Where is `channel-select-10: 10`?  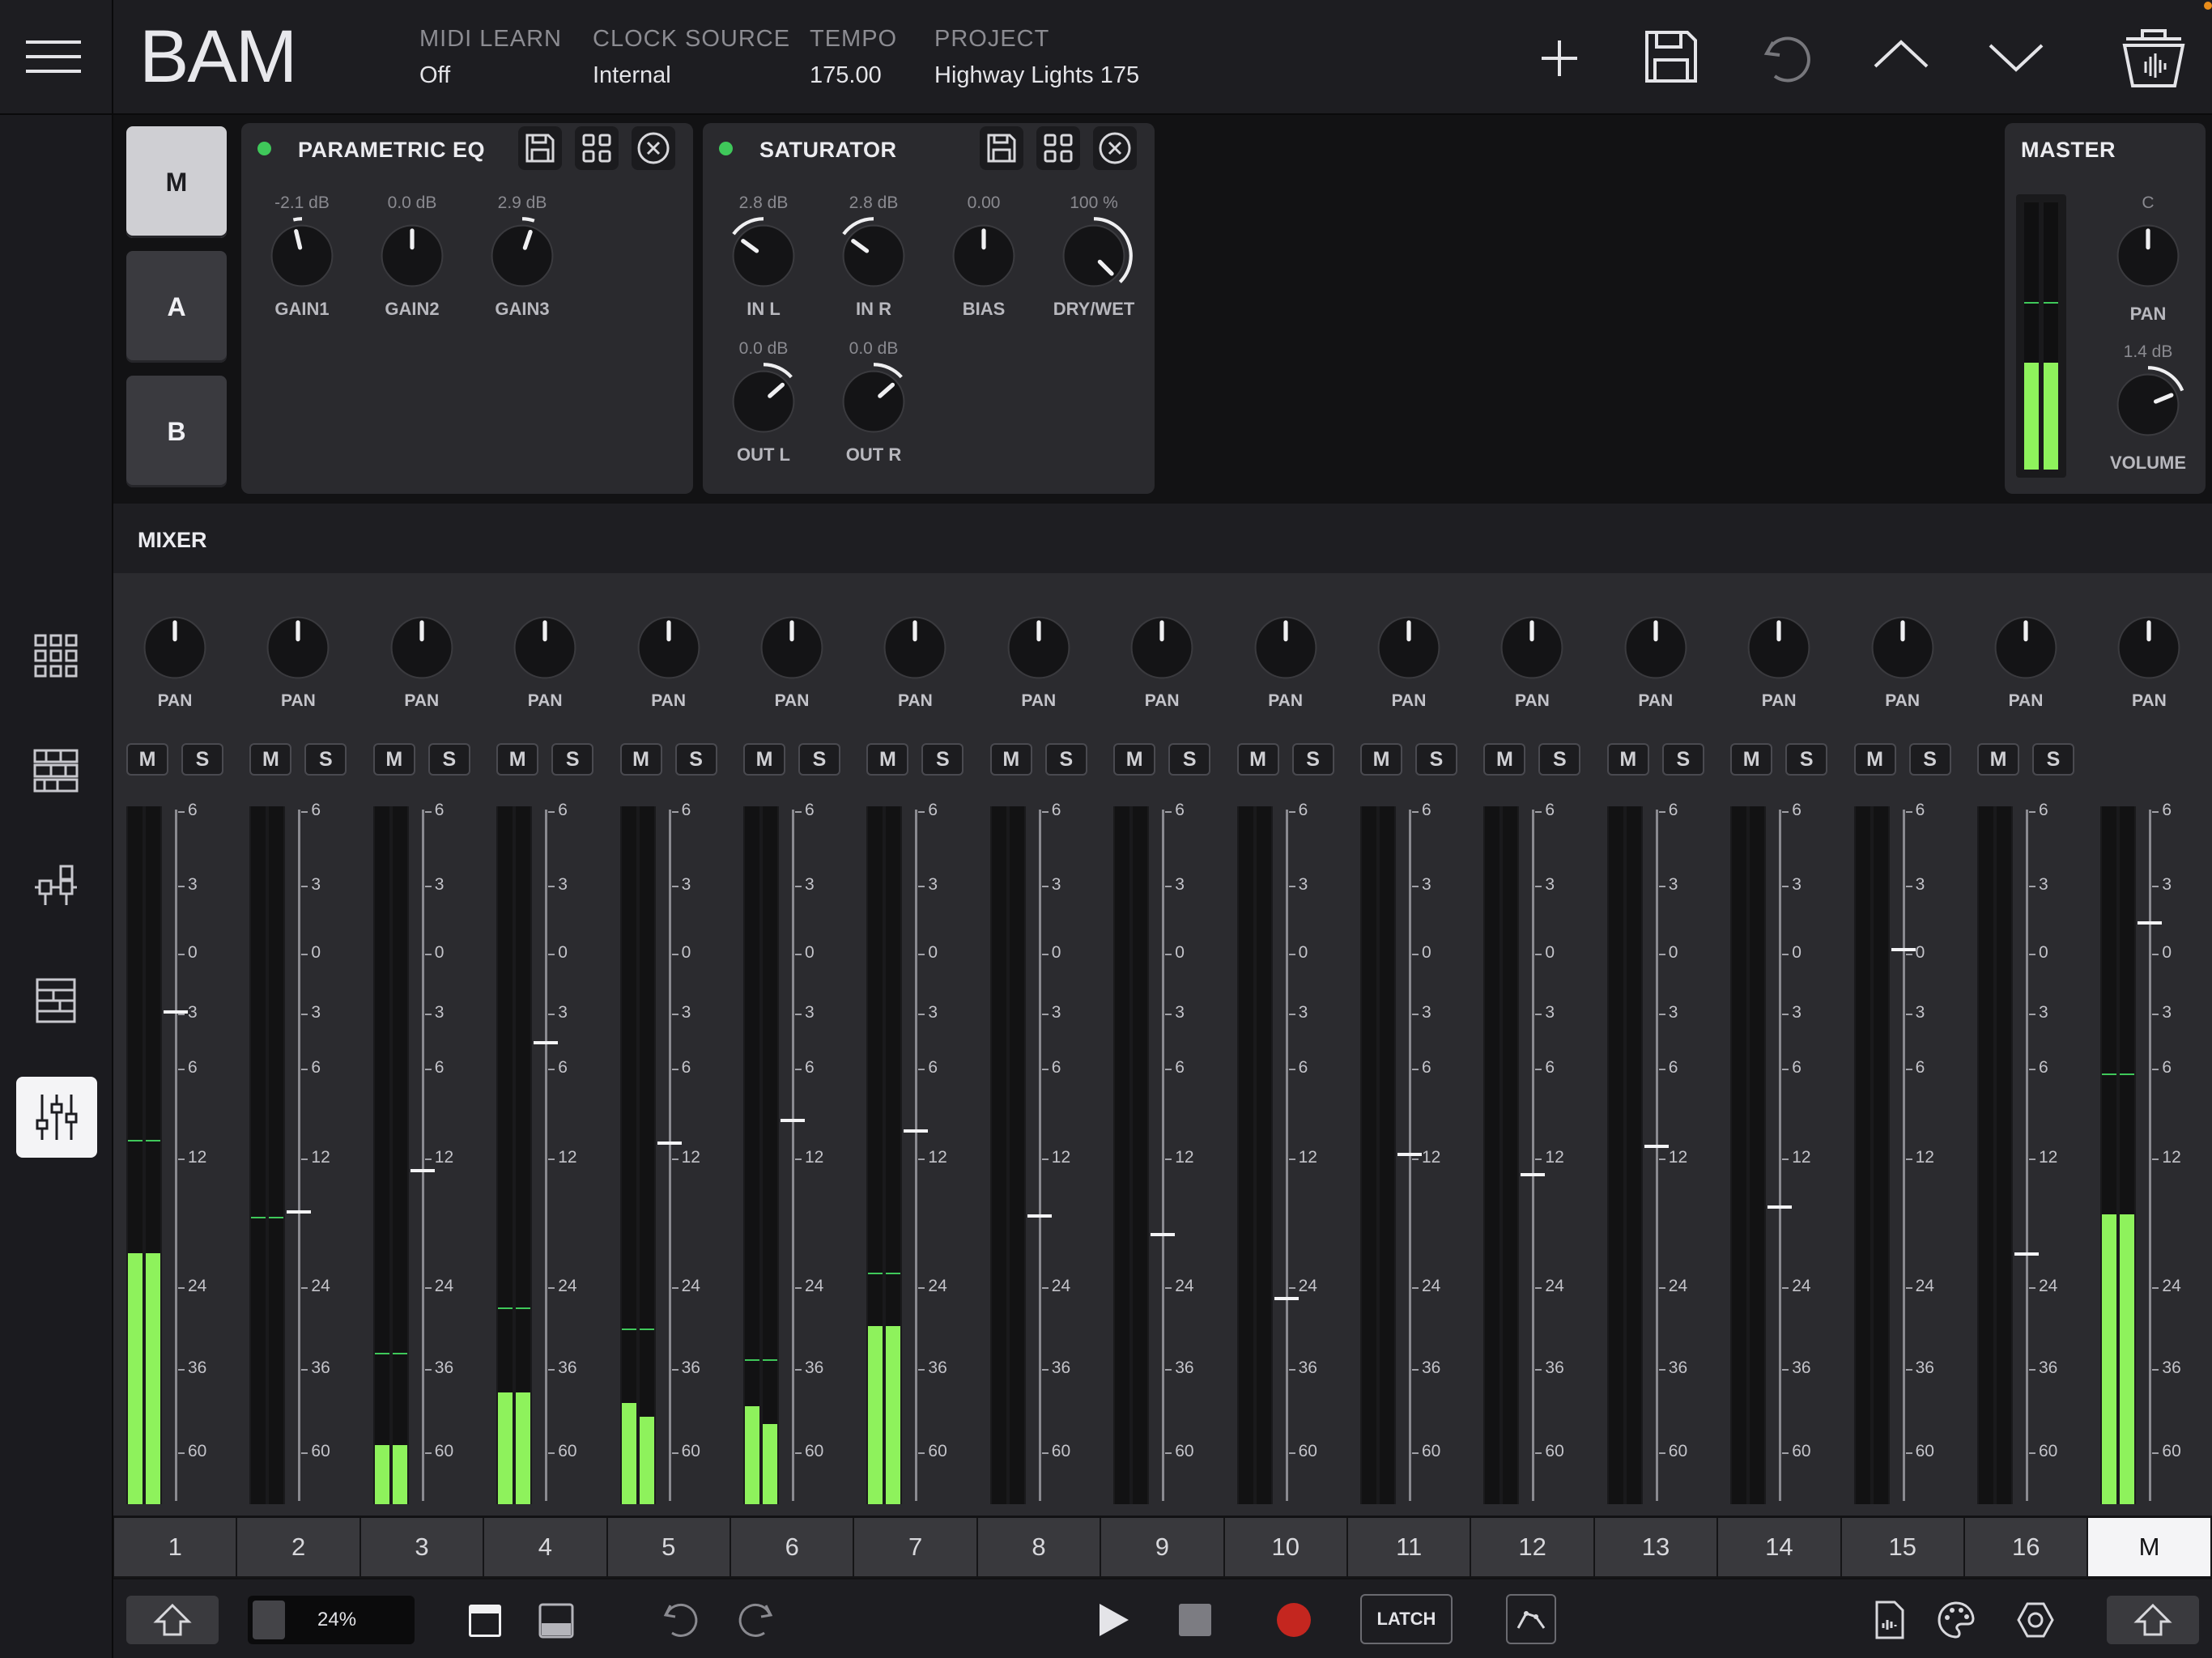
channel-select-10: 10 is located at coordinates (1285, 1547).